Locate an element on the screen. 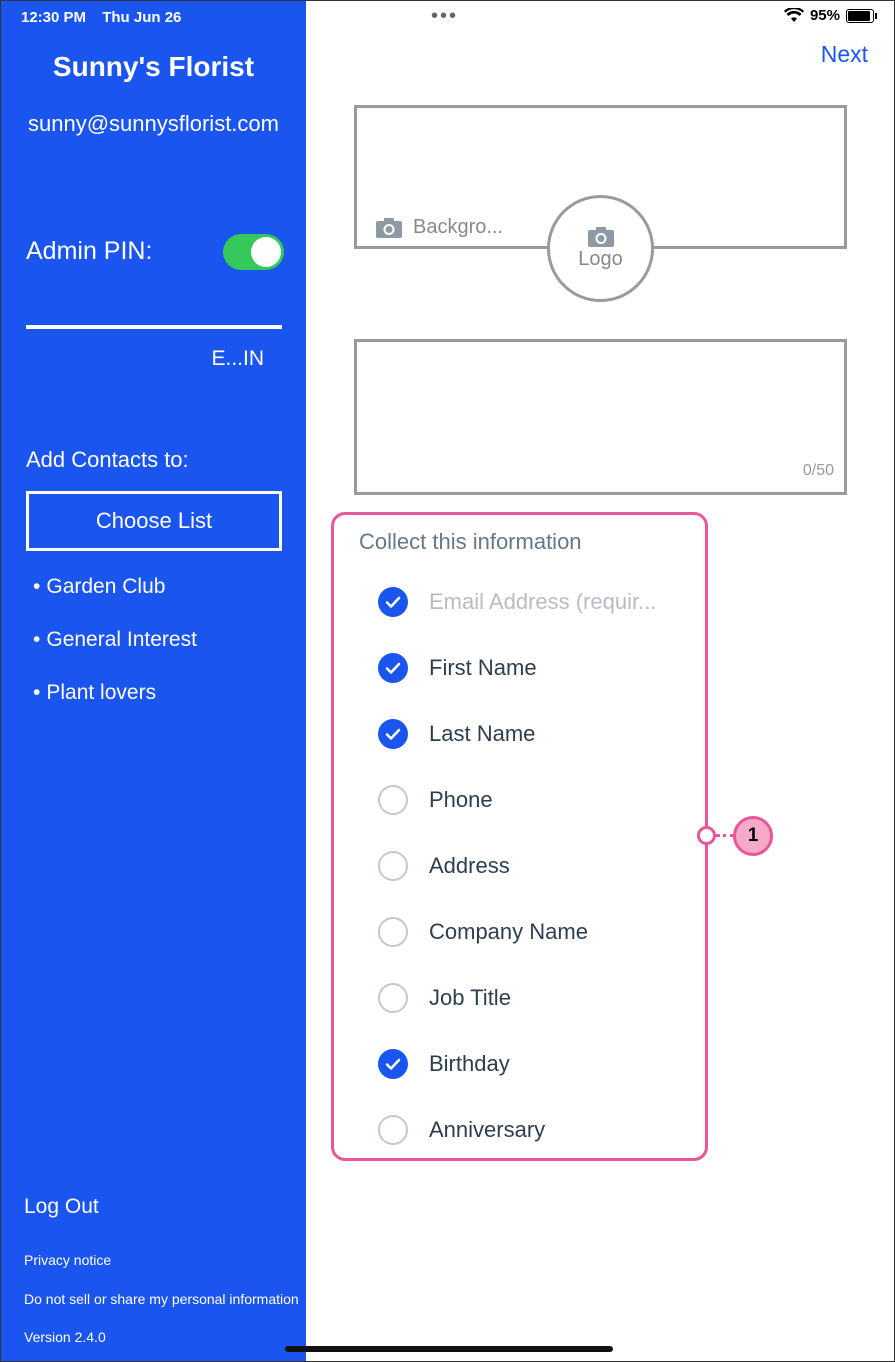 The width and height of the screenshot is (895, 1362). admin-pin-toggle is located at coordinates (253, 252).